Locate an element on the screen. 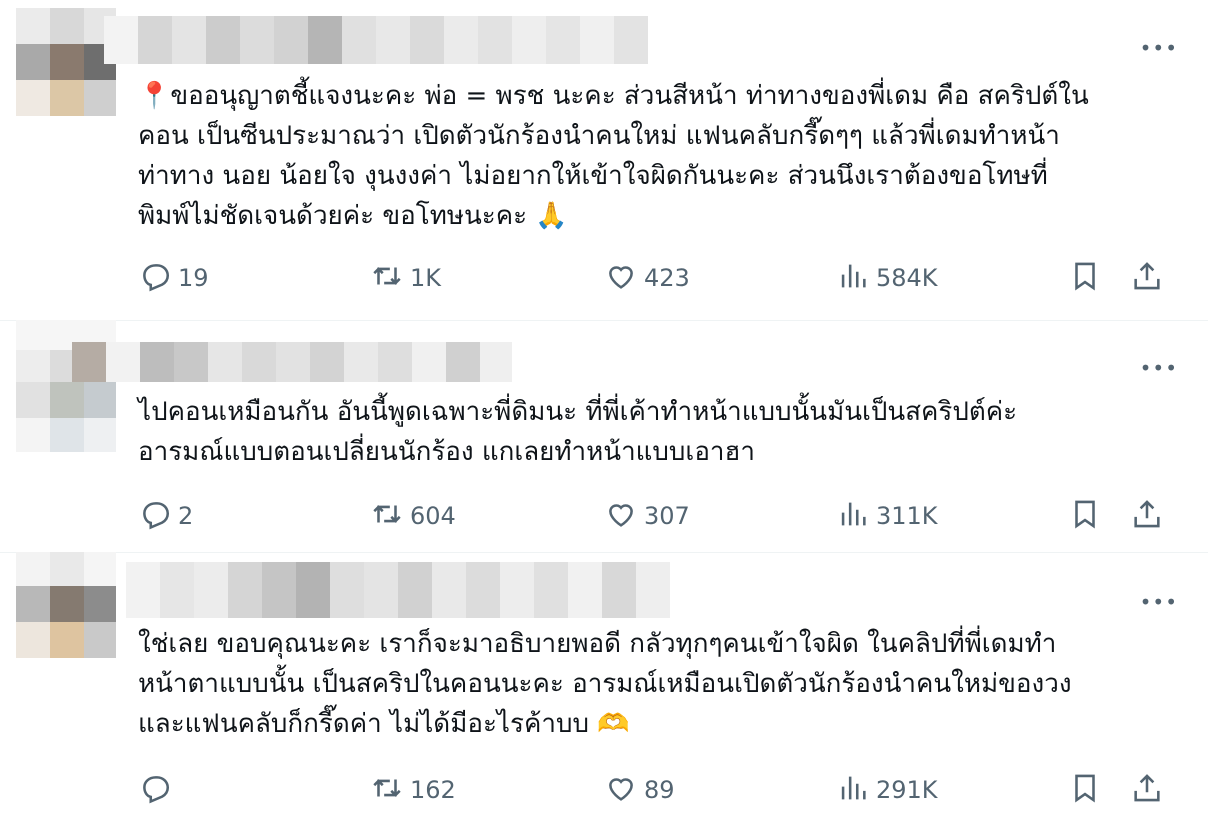  repost-button: 162 is located at coordinates (413, 790).